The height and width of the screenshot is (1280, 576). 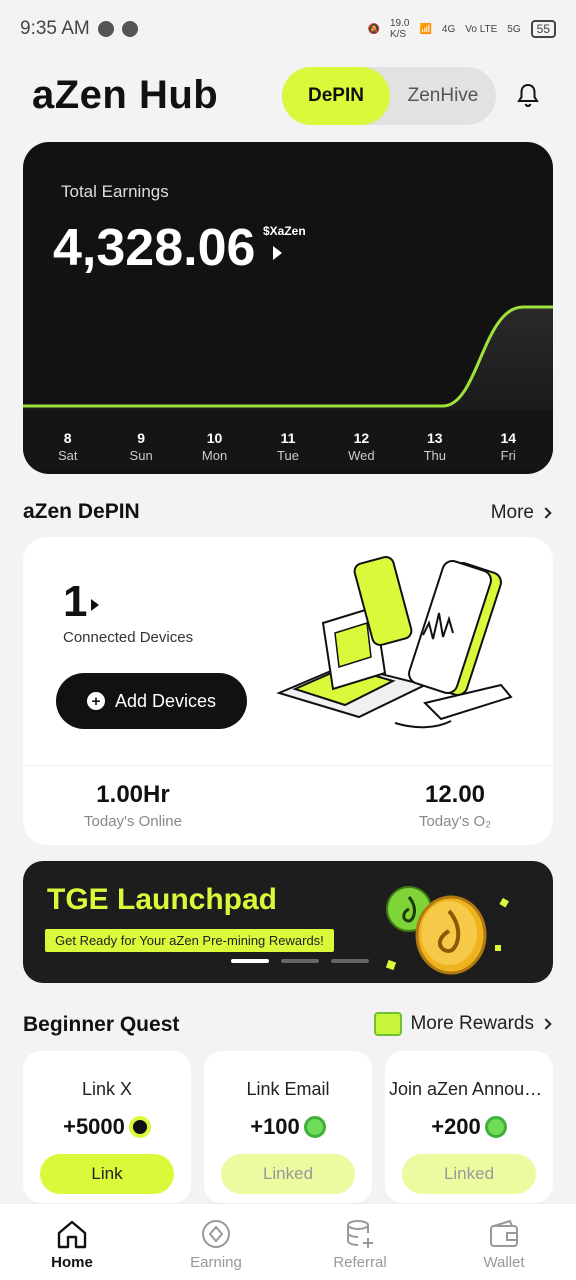 I want to click on earning-icon, so click(x=216, y=1234).